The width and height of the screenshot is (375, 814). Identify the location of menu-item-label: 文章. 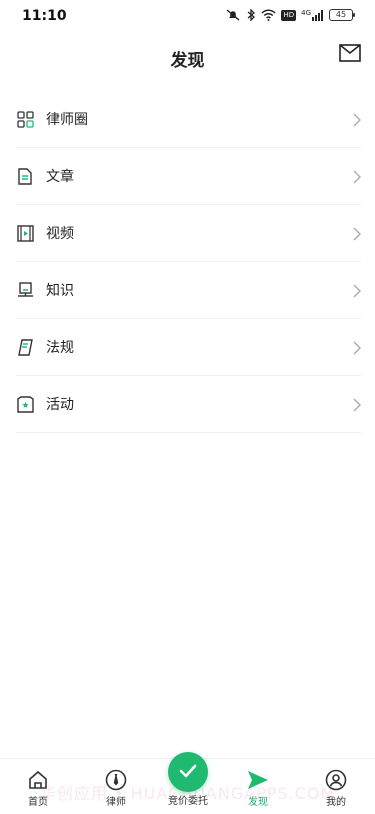
(60, 177).